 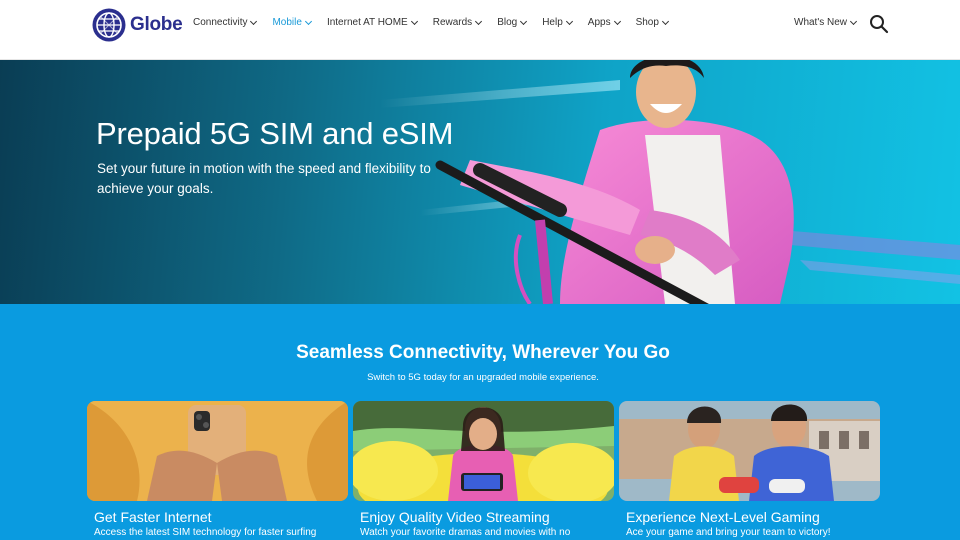 I want to click on feature-card-image-video-streaming, so click(x=483, y=451).